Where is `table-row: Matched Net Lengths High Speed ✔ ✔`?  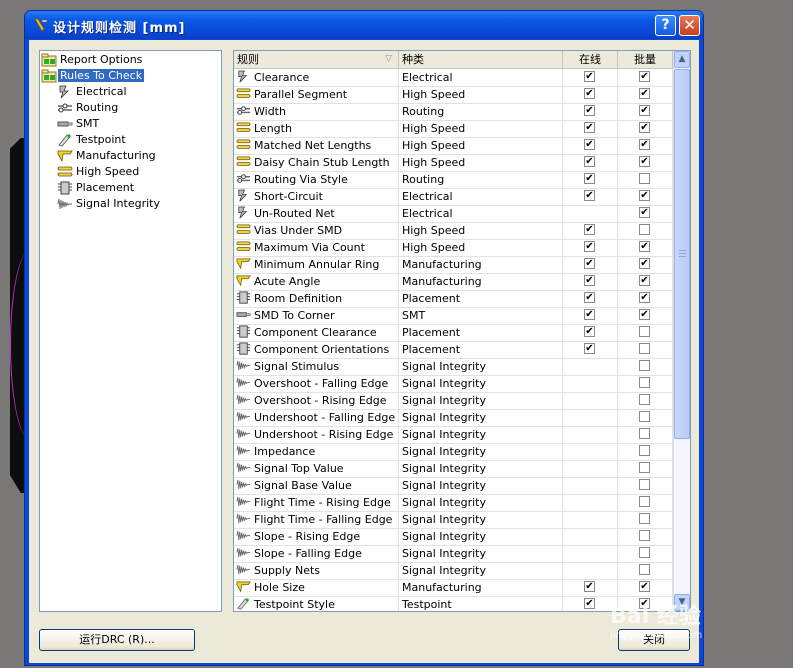
table-row: Matched Net Lengths High Speed ✔ ✔ is located at coordinates (453, 146).